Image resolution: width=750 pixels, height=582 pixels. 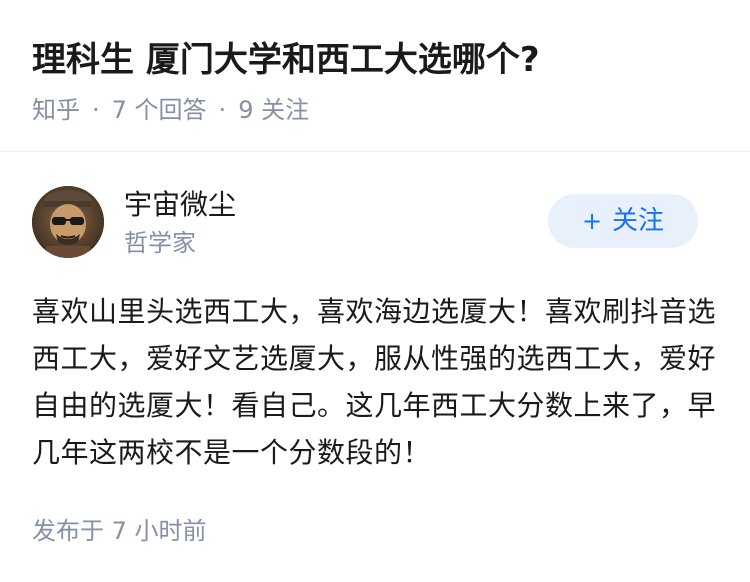 I want to click on author-headline: 哲学家, so click(x=160, y=243).